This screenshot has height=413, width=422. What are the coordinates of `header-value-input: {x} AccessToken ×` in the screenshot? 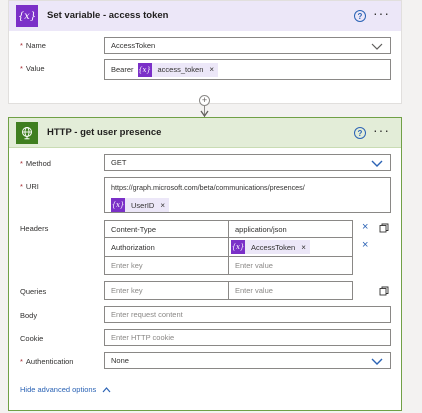 It's located at (290, 247).